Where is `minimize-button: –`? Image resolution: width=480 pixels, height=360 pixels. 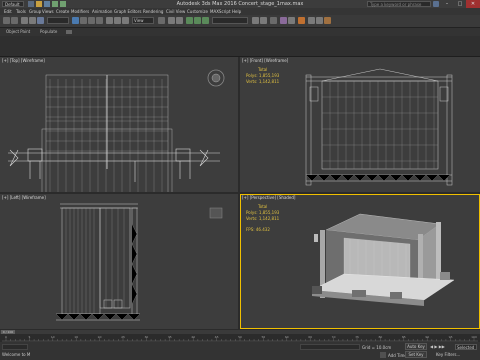 minimize-button: – is located at coordinates (447, 4).